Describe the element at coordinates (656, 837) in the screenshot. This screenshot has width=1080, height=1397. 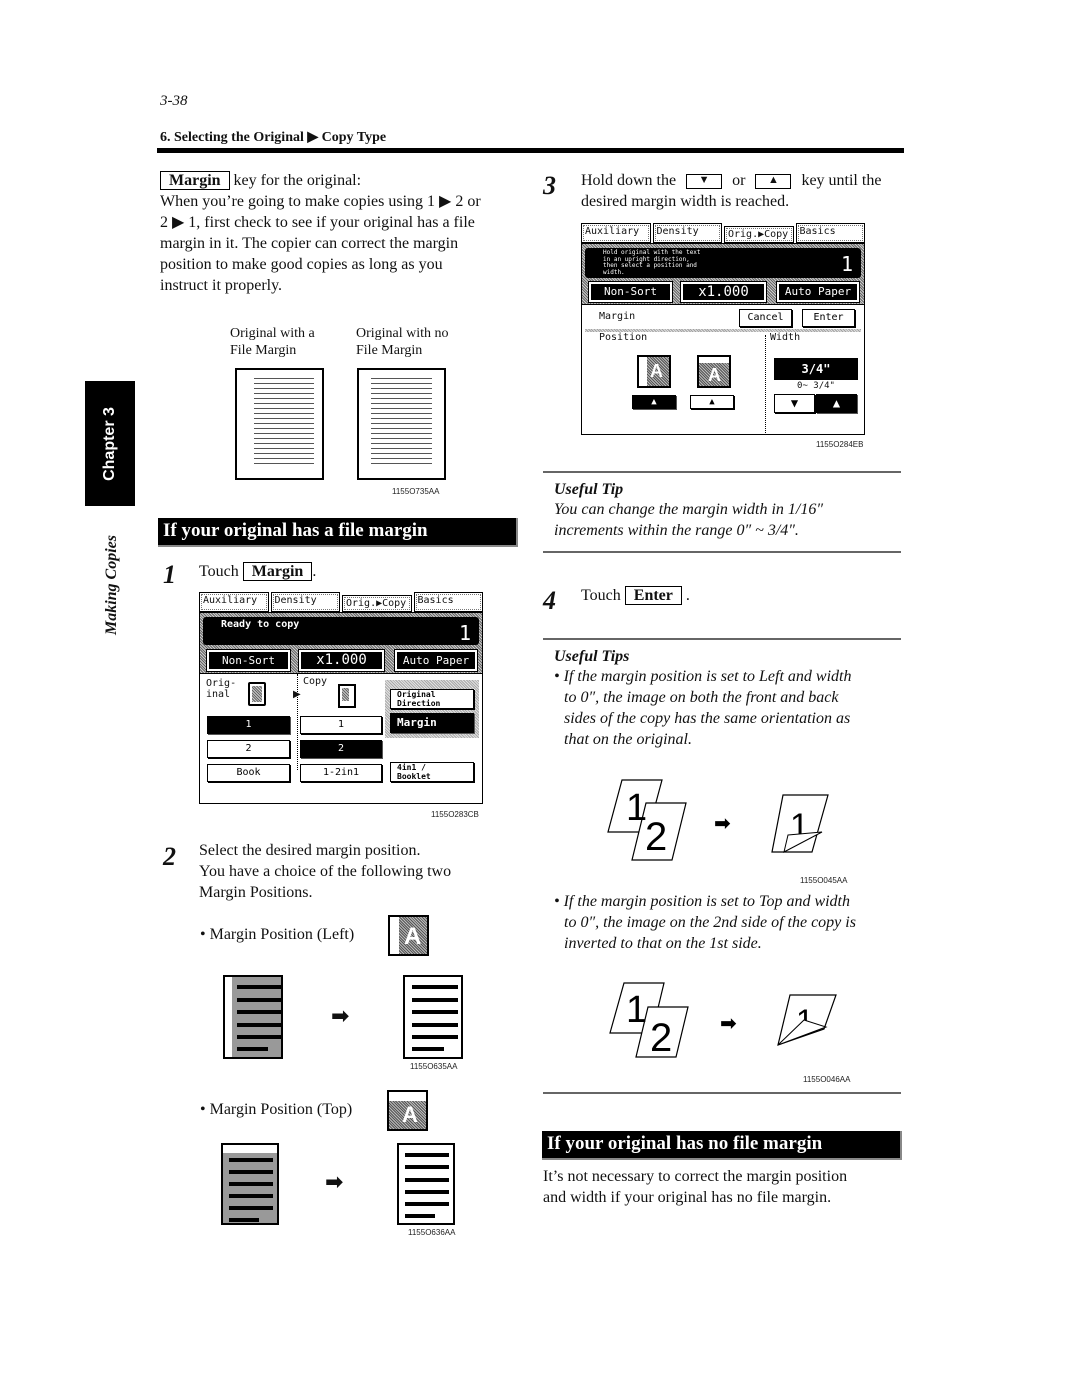
I see `page-2-glyph: 2` at that location.